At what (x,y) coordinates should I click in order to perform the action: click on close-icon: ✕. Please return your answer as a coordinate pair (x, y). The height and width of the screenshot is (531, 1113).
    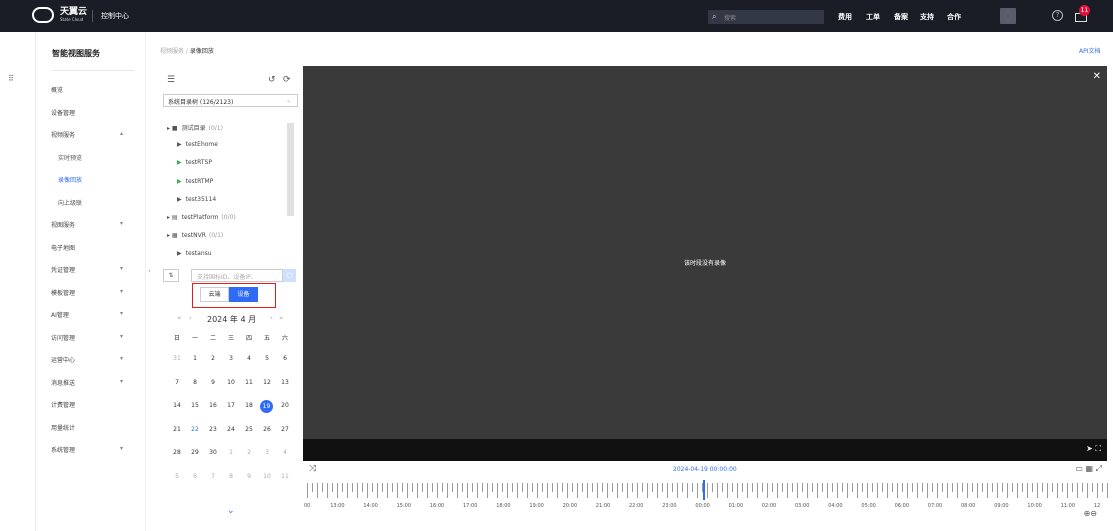
    Looking at the image, I should click on (1097, 76).